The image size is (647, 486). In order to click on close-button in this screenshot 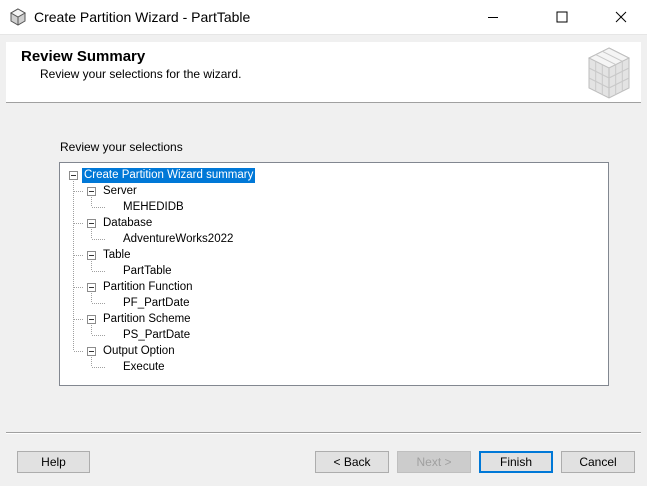, I will do `click(621, 17)`.